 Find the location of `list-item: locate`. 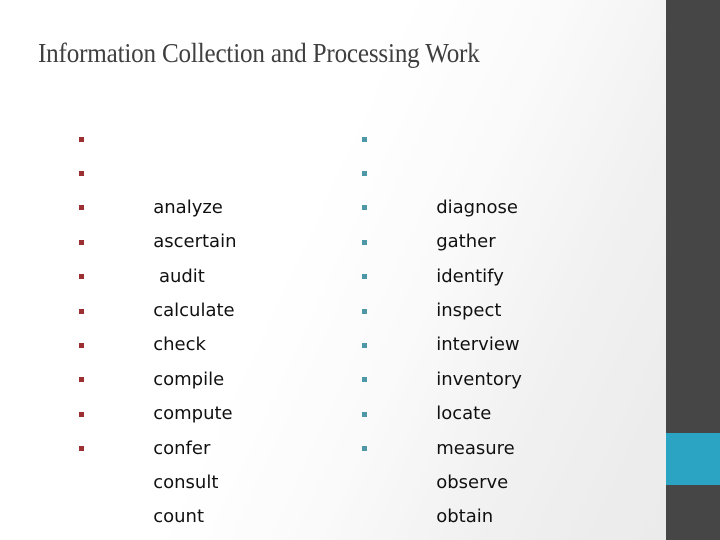

list-item: locate is located at coordinates (490, 376).